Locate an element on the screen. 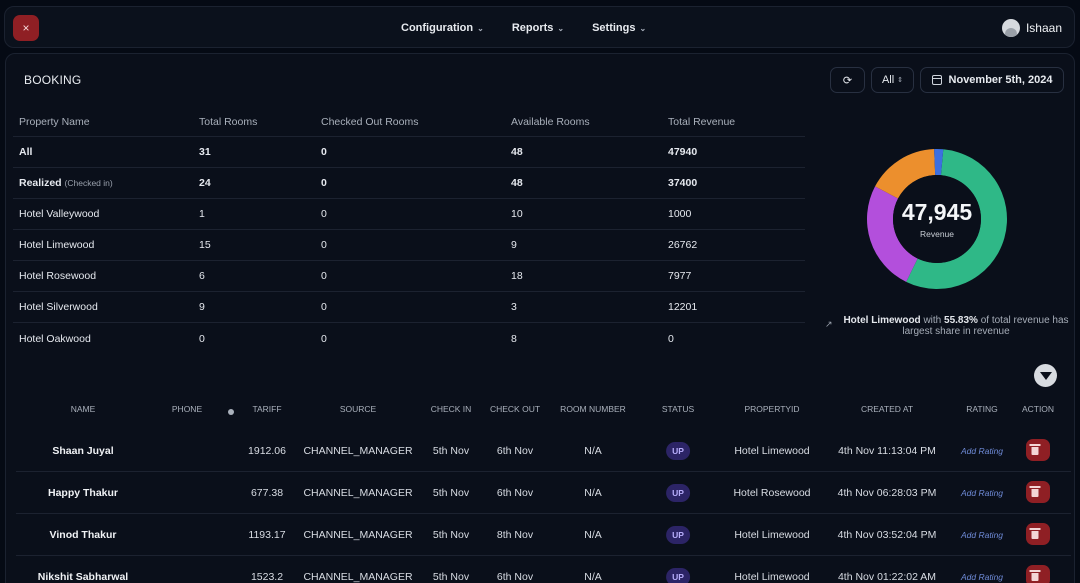 The height and width of the screenshot is (583, 1080). filter-button is located at coordinates (1045, 375).